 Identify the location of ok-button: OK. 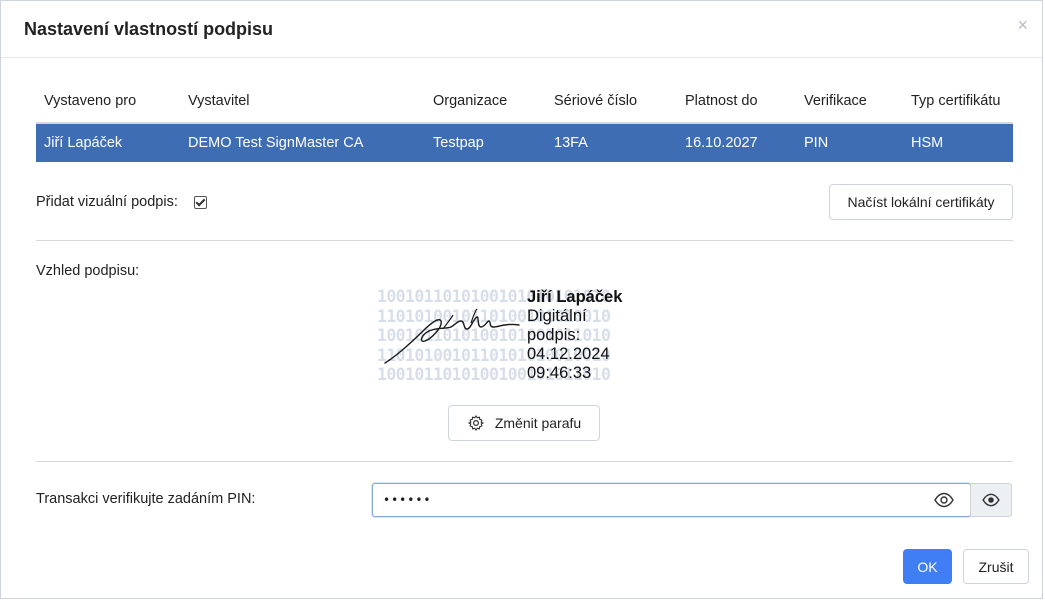
(927, 566).